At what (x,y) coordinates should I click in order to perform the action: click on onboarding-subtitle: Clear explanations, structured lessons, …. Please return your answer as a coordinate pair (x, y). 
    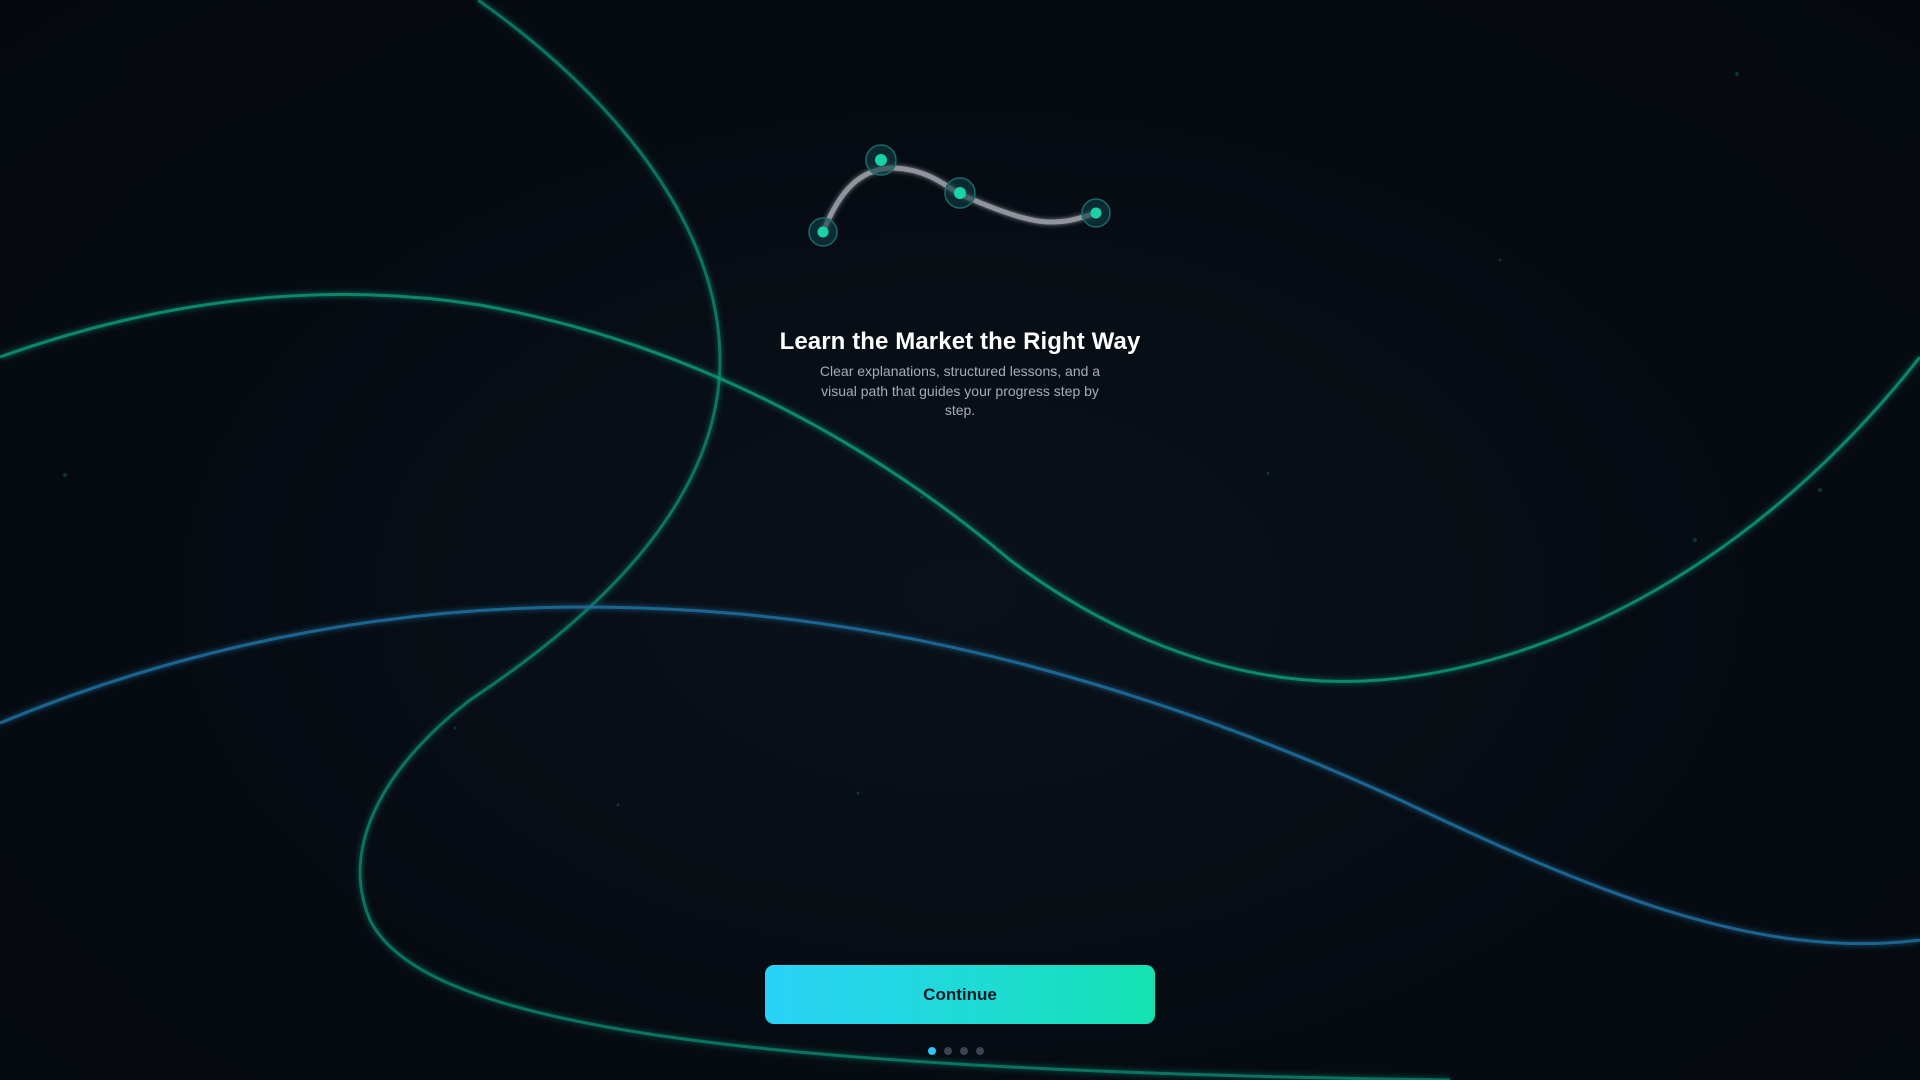
    Looking at the image, I should click on (960, 390).